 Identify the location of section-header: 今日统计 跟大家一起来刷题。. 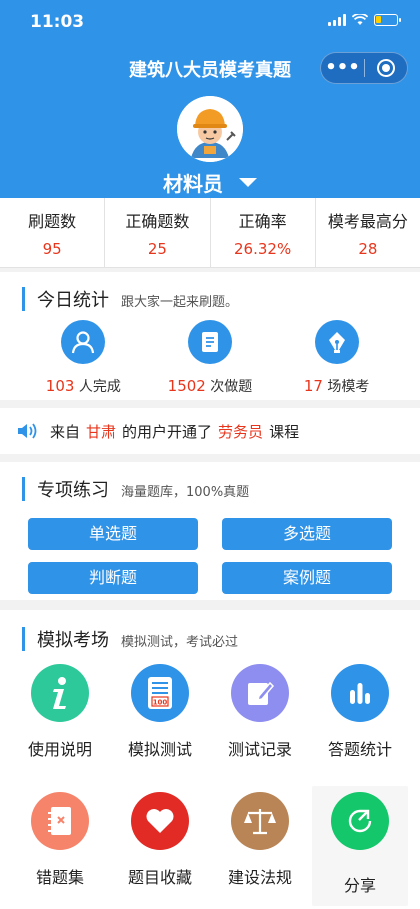
(130, 299).